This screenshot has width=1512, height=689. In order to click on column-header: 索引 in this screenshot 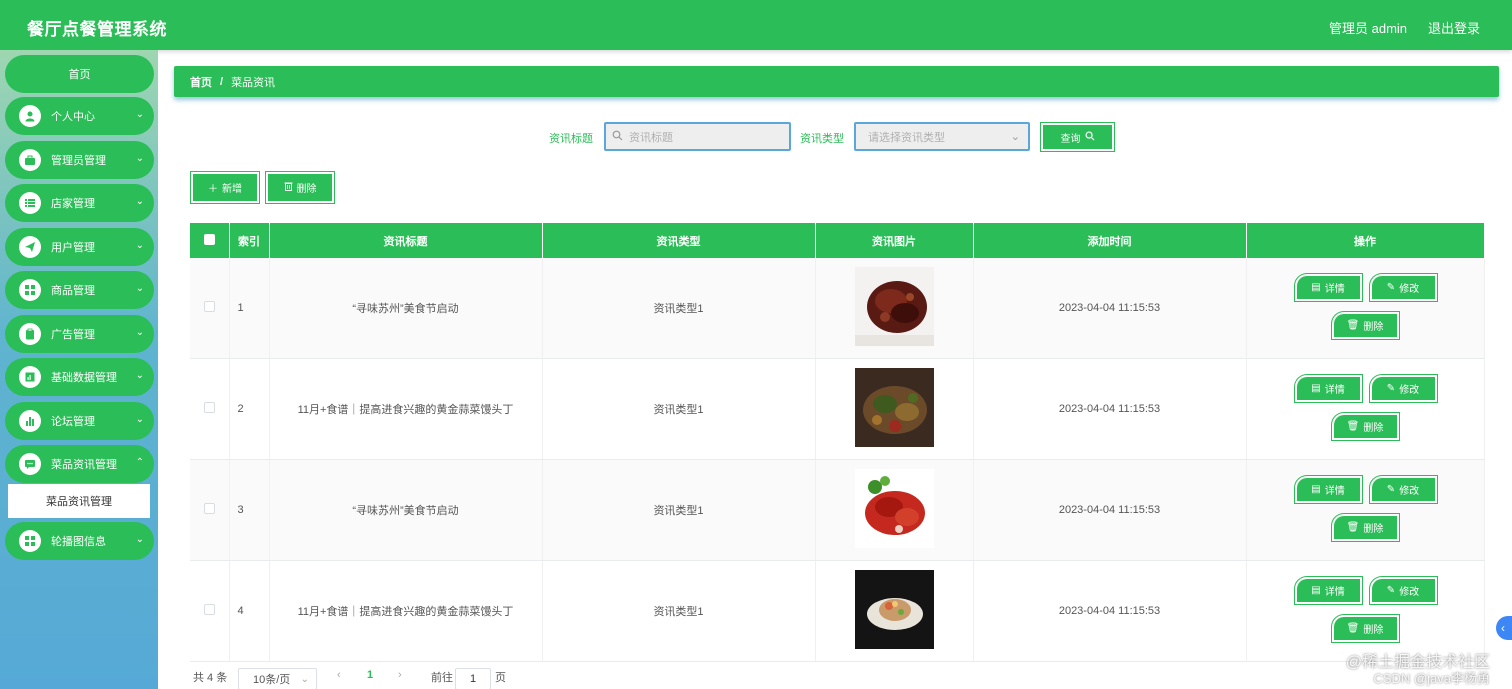, I will do `click(249, 240)`.